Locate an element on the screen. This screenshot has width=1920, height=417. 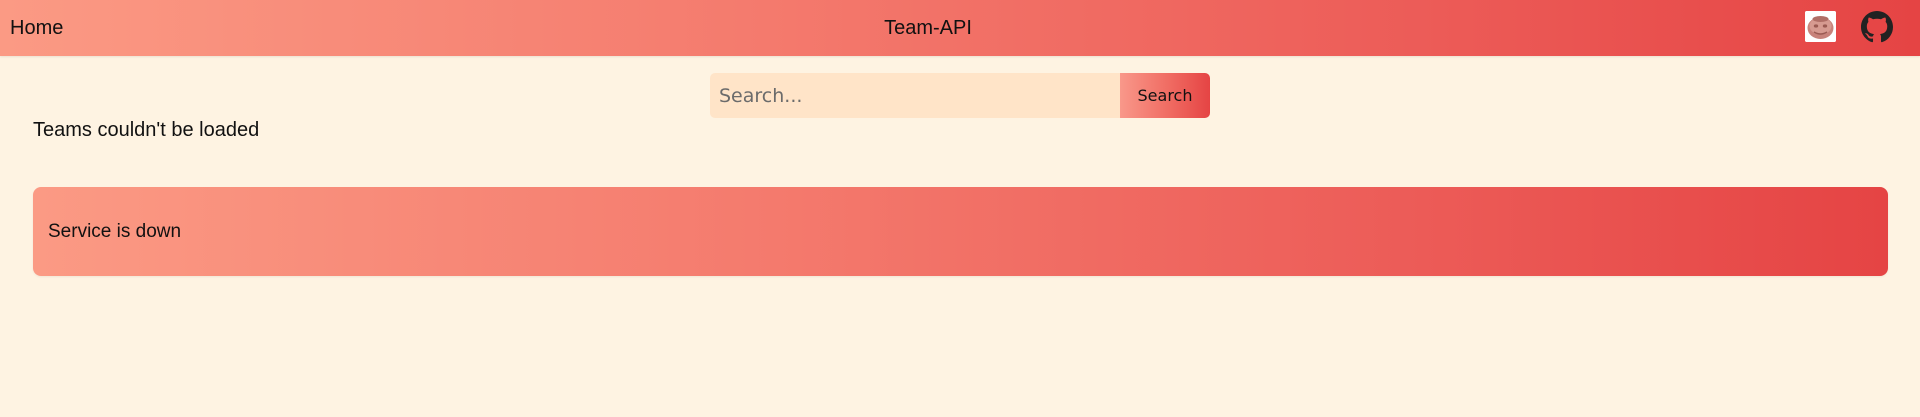
user-avatar-icon is located at coordinates (1820, 26).